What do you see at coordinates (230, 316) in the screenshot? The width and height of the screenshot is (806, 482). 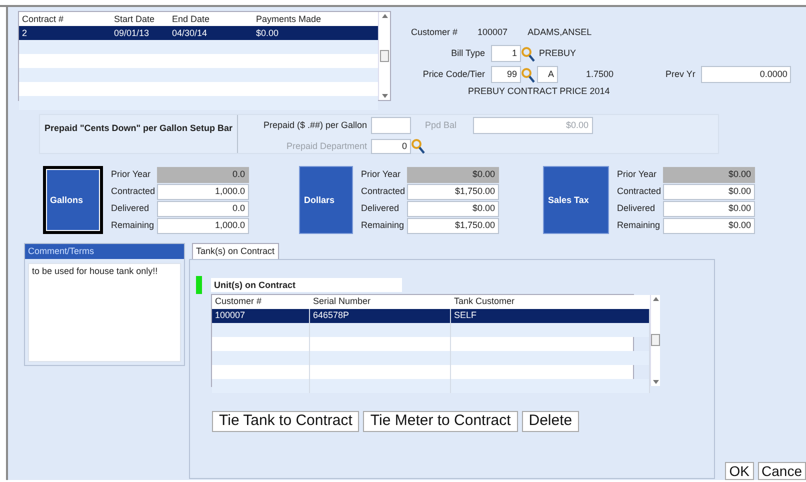 I see `table-cell: 100007` at bounding box center [230, 316].